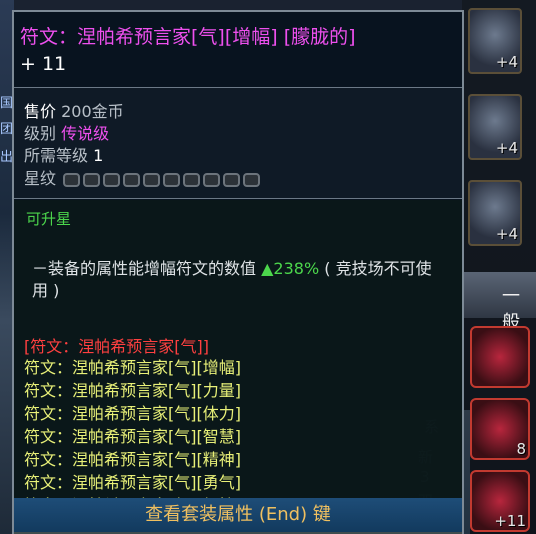  Describe the element at coordinates (132, 413) in the screenshot. I see `set-item: 符文：涅帕希预言家[气][体力]` at that location.